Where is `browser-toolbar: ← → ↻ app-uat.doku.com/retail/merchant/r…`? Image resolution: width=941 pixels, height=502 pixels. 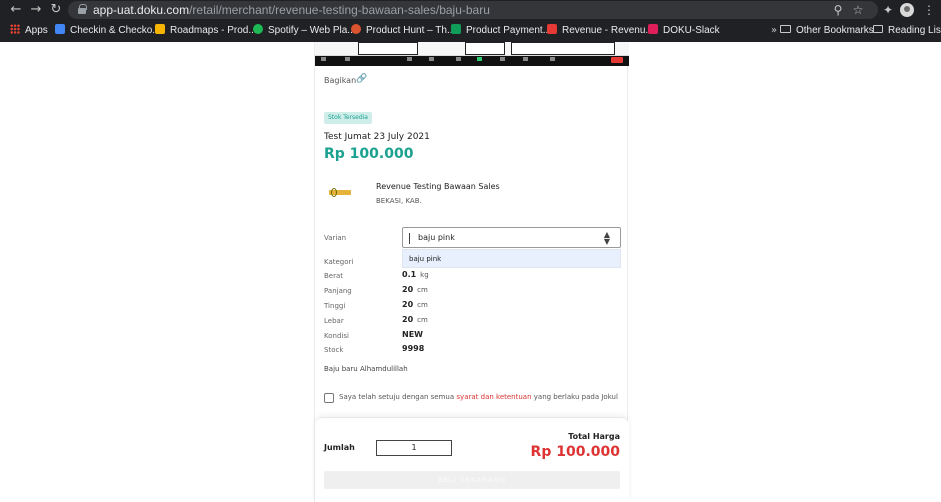 browser-toolbar: ← → ↻ app-uat.doku.com/retail/merchant/r… is located at coordinates (470, 10).